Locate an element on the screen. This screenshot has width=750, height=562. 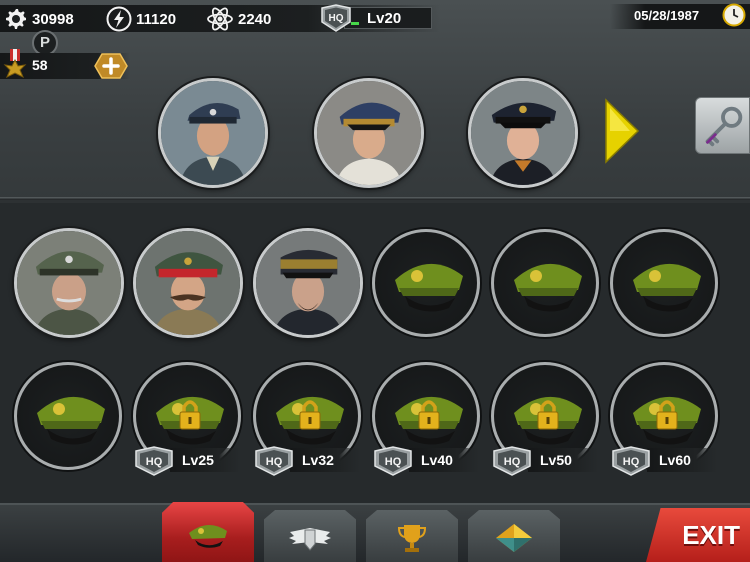
unlock-level-text: Lv32 is located at coordinates (325, 460).